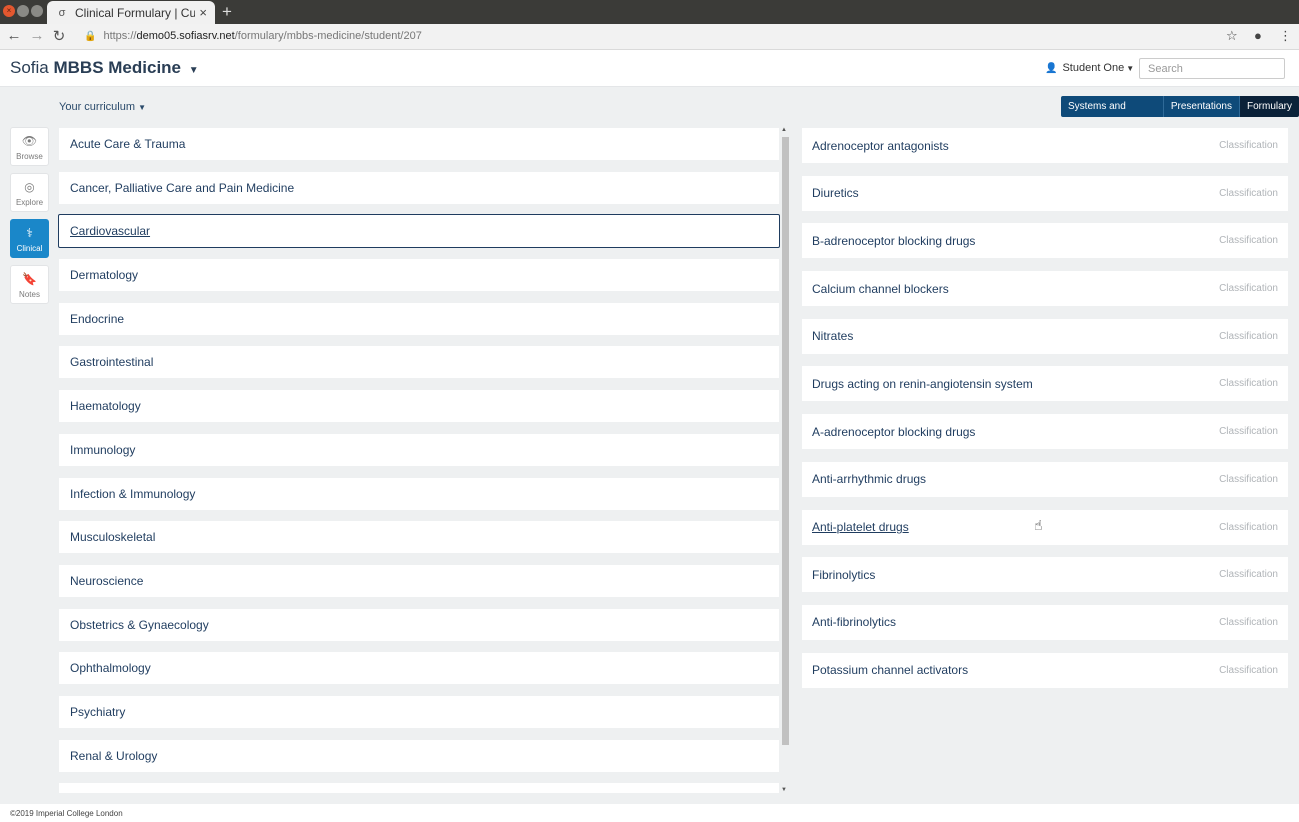 This screenshot has width=1299, height=822. What do you see at coordinates (419, 755) in the screenshot?
I see `list-item: Renal & Urology` at bounding box center [419, 755].